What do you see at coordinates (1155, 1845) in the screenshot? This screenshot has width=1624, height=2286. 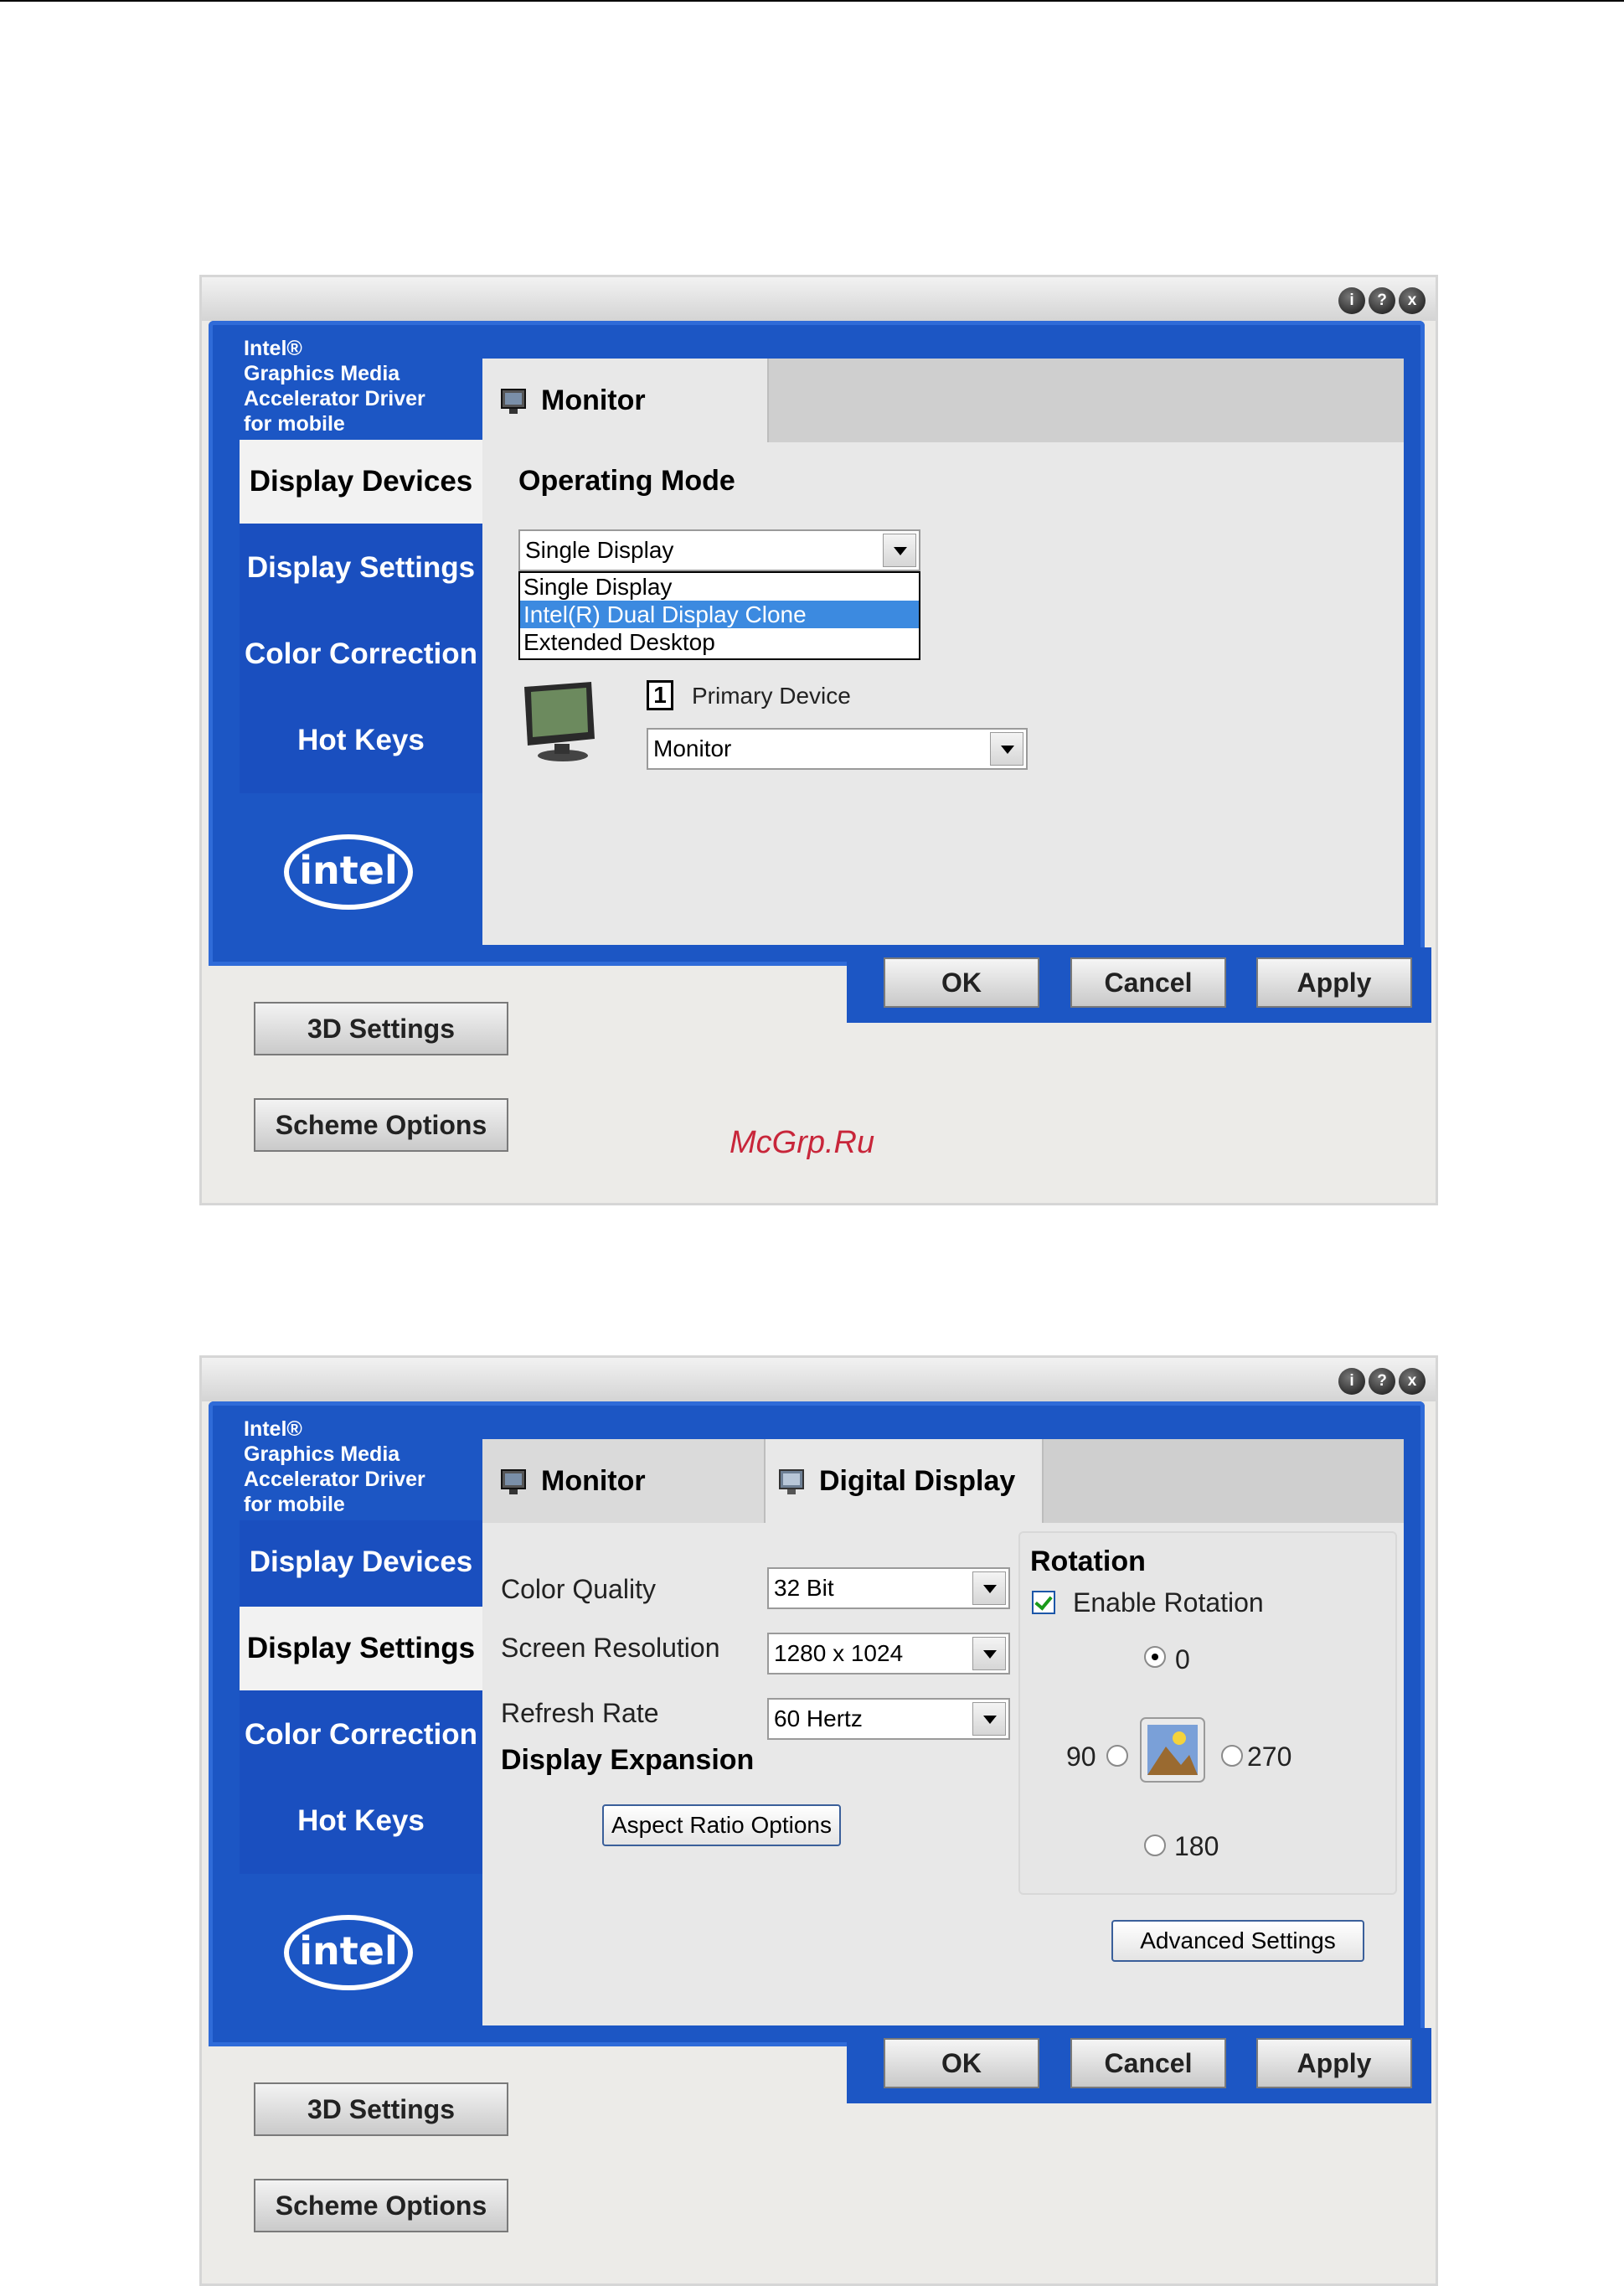 I see `rotation-180-radio` at bounding box center [1155, 1845].